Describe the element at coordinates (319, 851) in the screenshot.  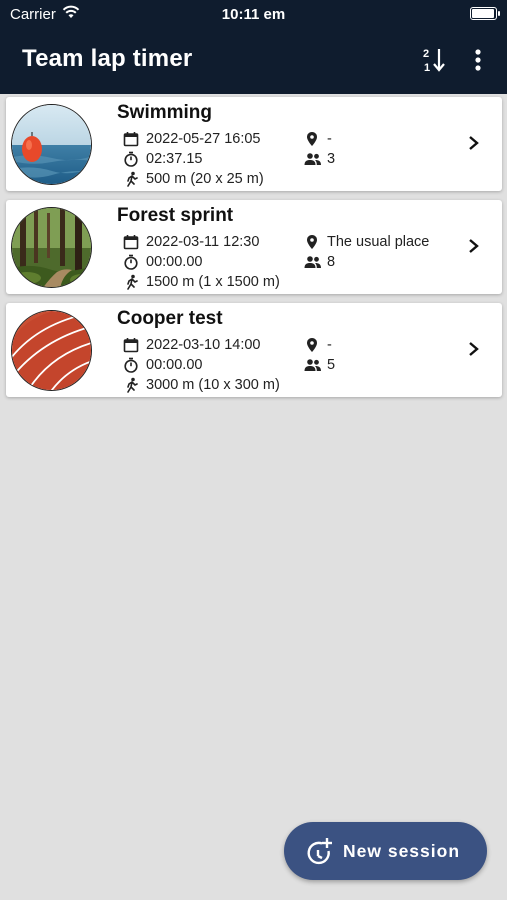
I see `timer-plus-icon` at that location.